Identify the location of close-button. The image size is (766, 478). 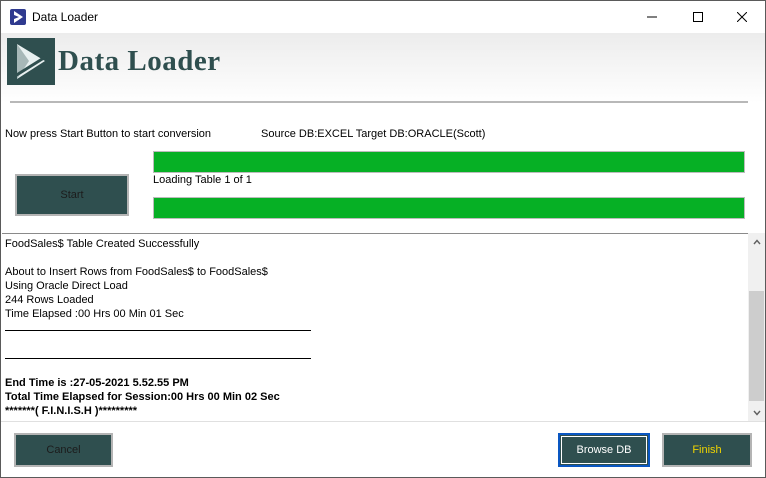
(742, 17).